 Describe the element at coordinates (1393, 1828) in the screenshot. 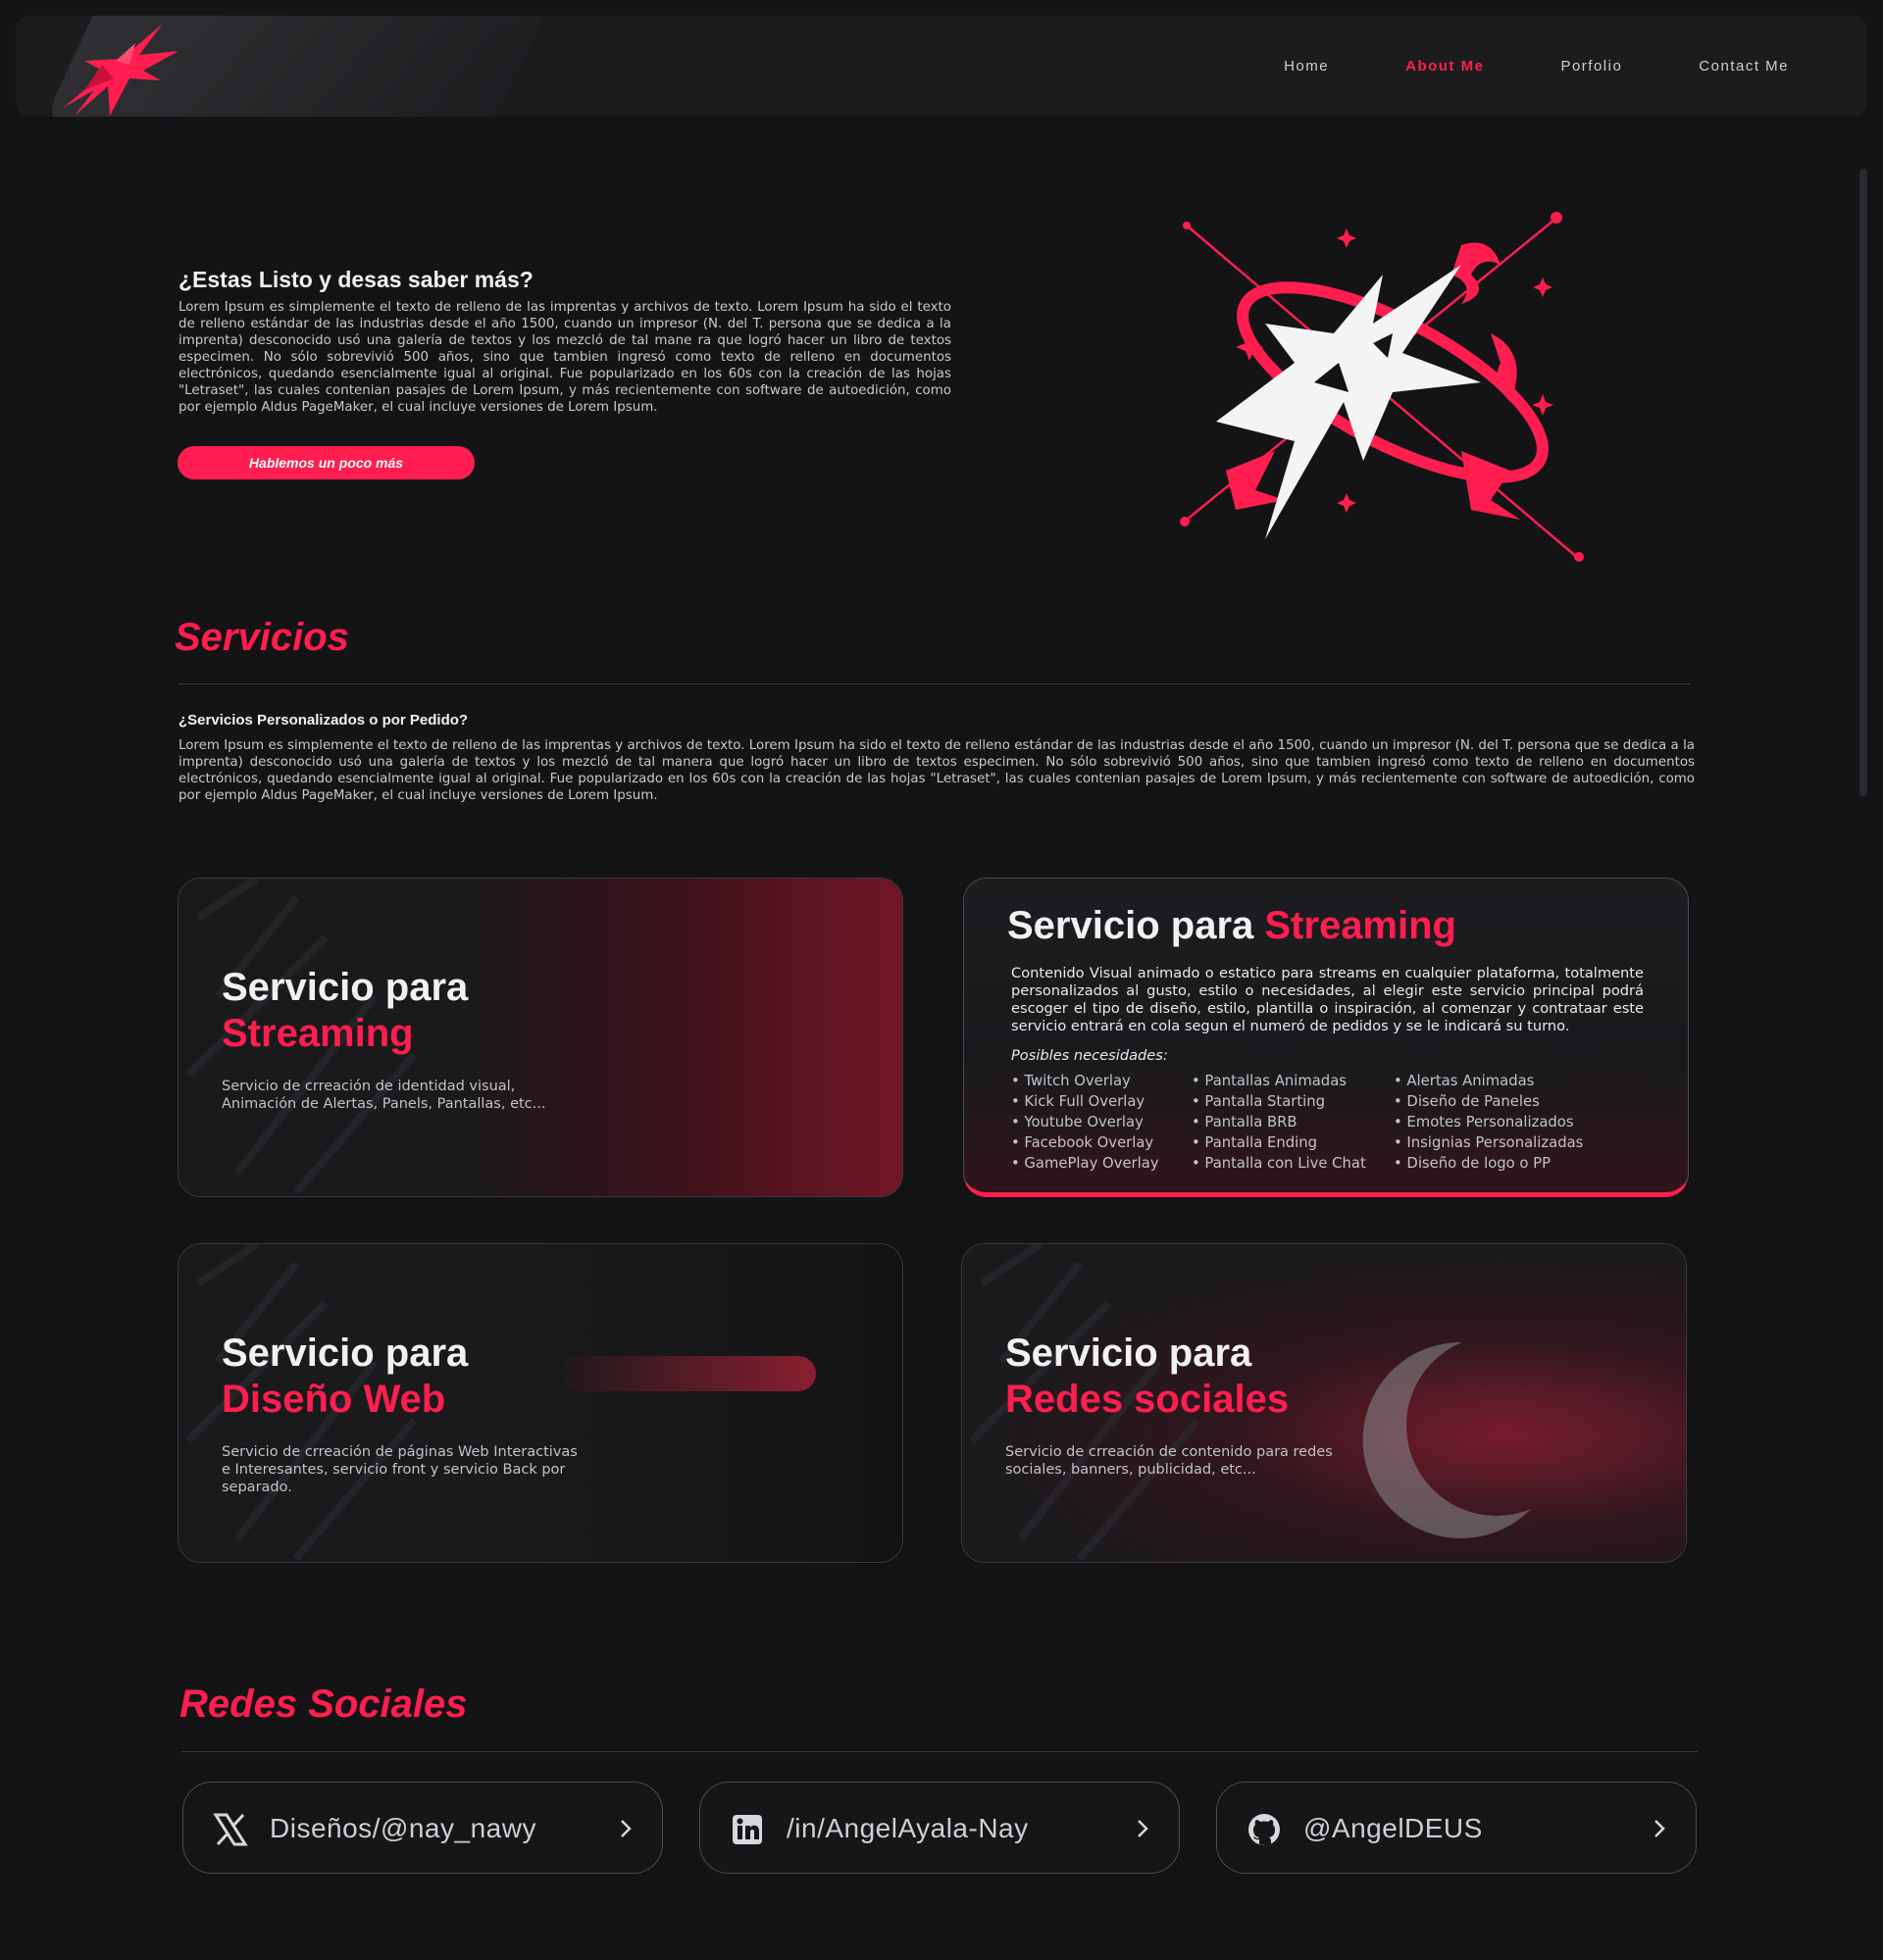

I see `social-label: @AngelDEUS` at that location.